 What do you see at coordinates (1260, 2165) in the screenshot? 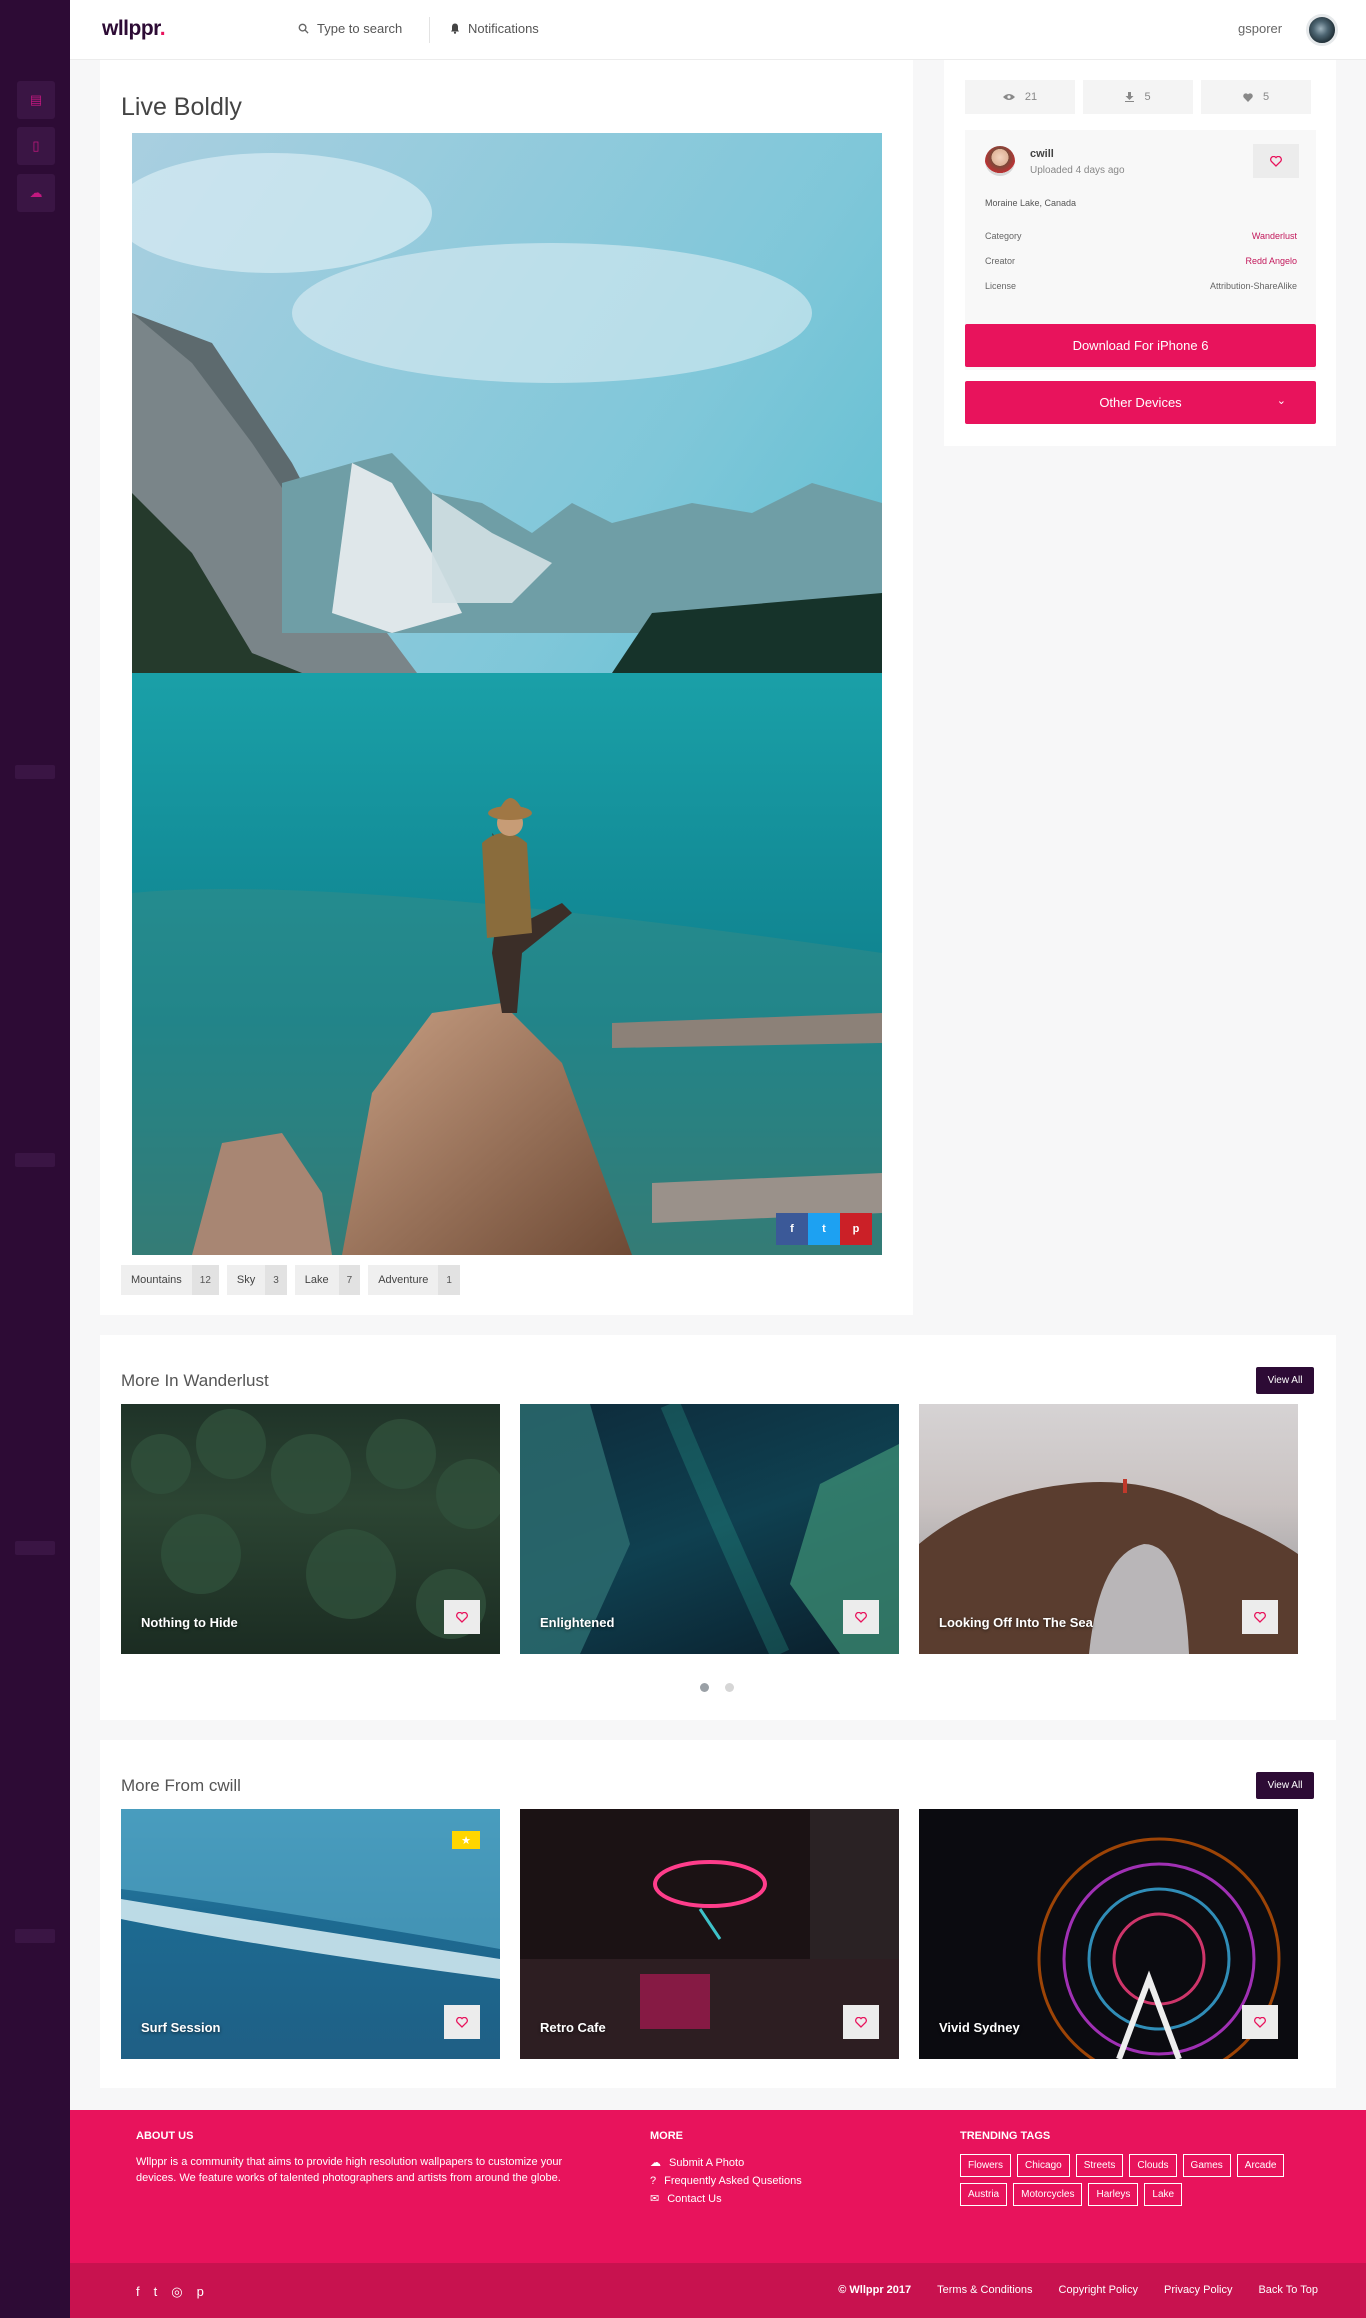
I see `trending-tag: Arcade` at bounding box center [1260, 2165].